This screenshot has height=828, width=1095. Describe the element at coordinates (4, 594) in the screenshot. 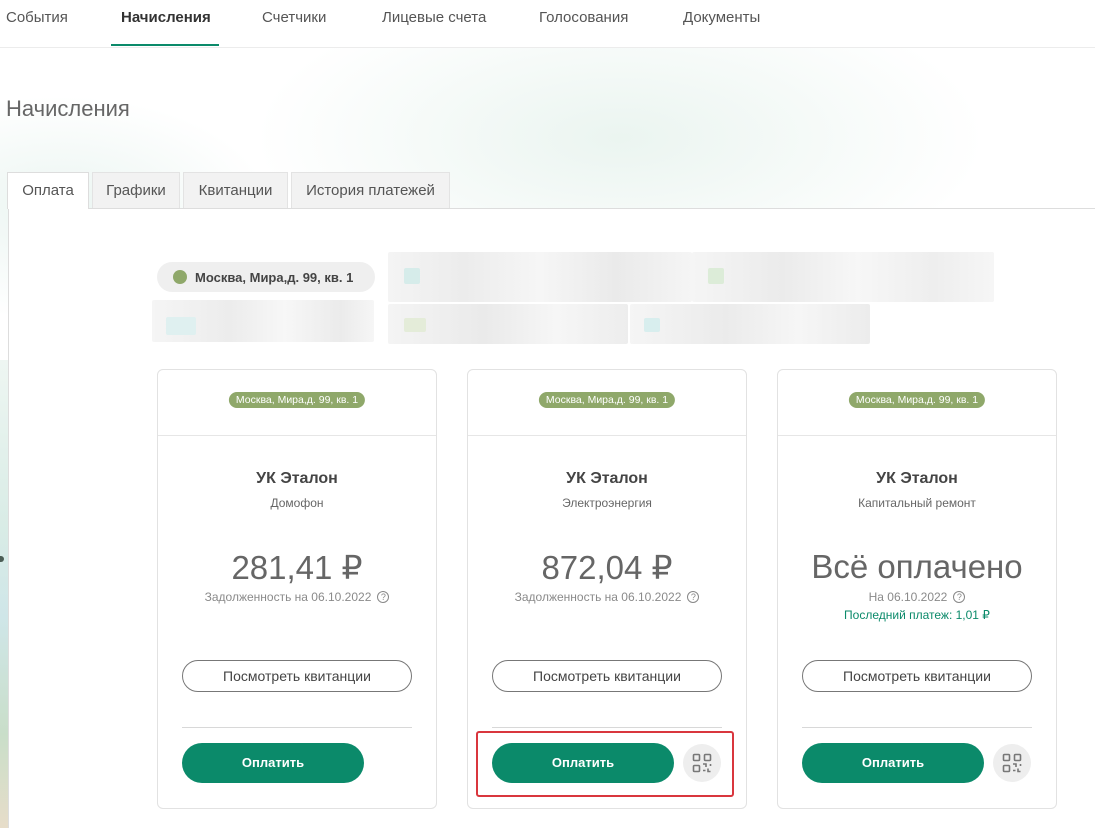

I see `background-map-strip` at that location.